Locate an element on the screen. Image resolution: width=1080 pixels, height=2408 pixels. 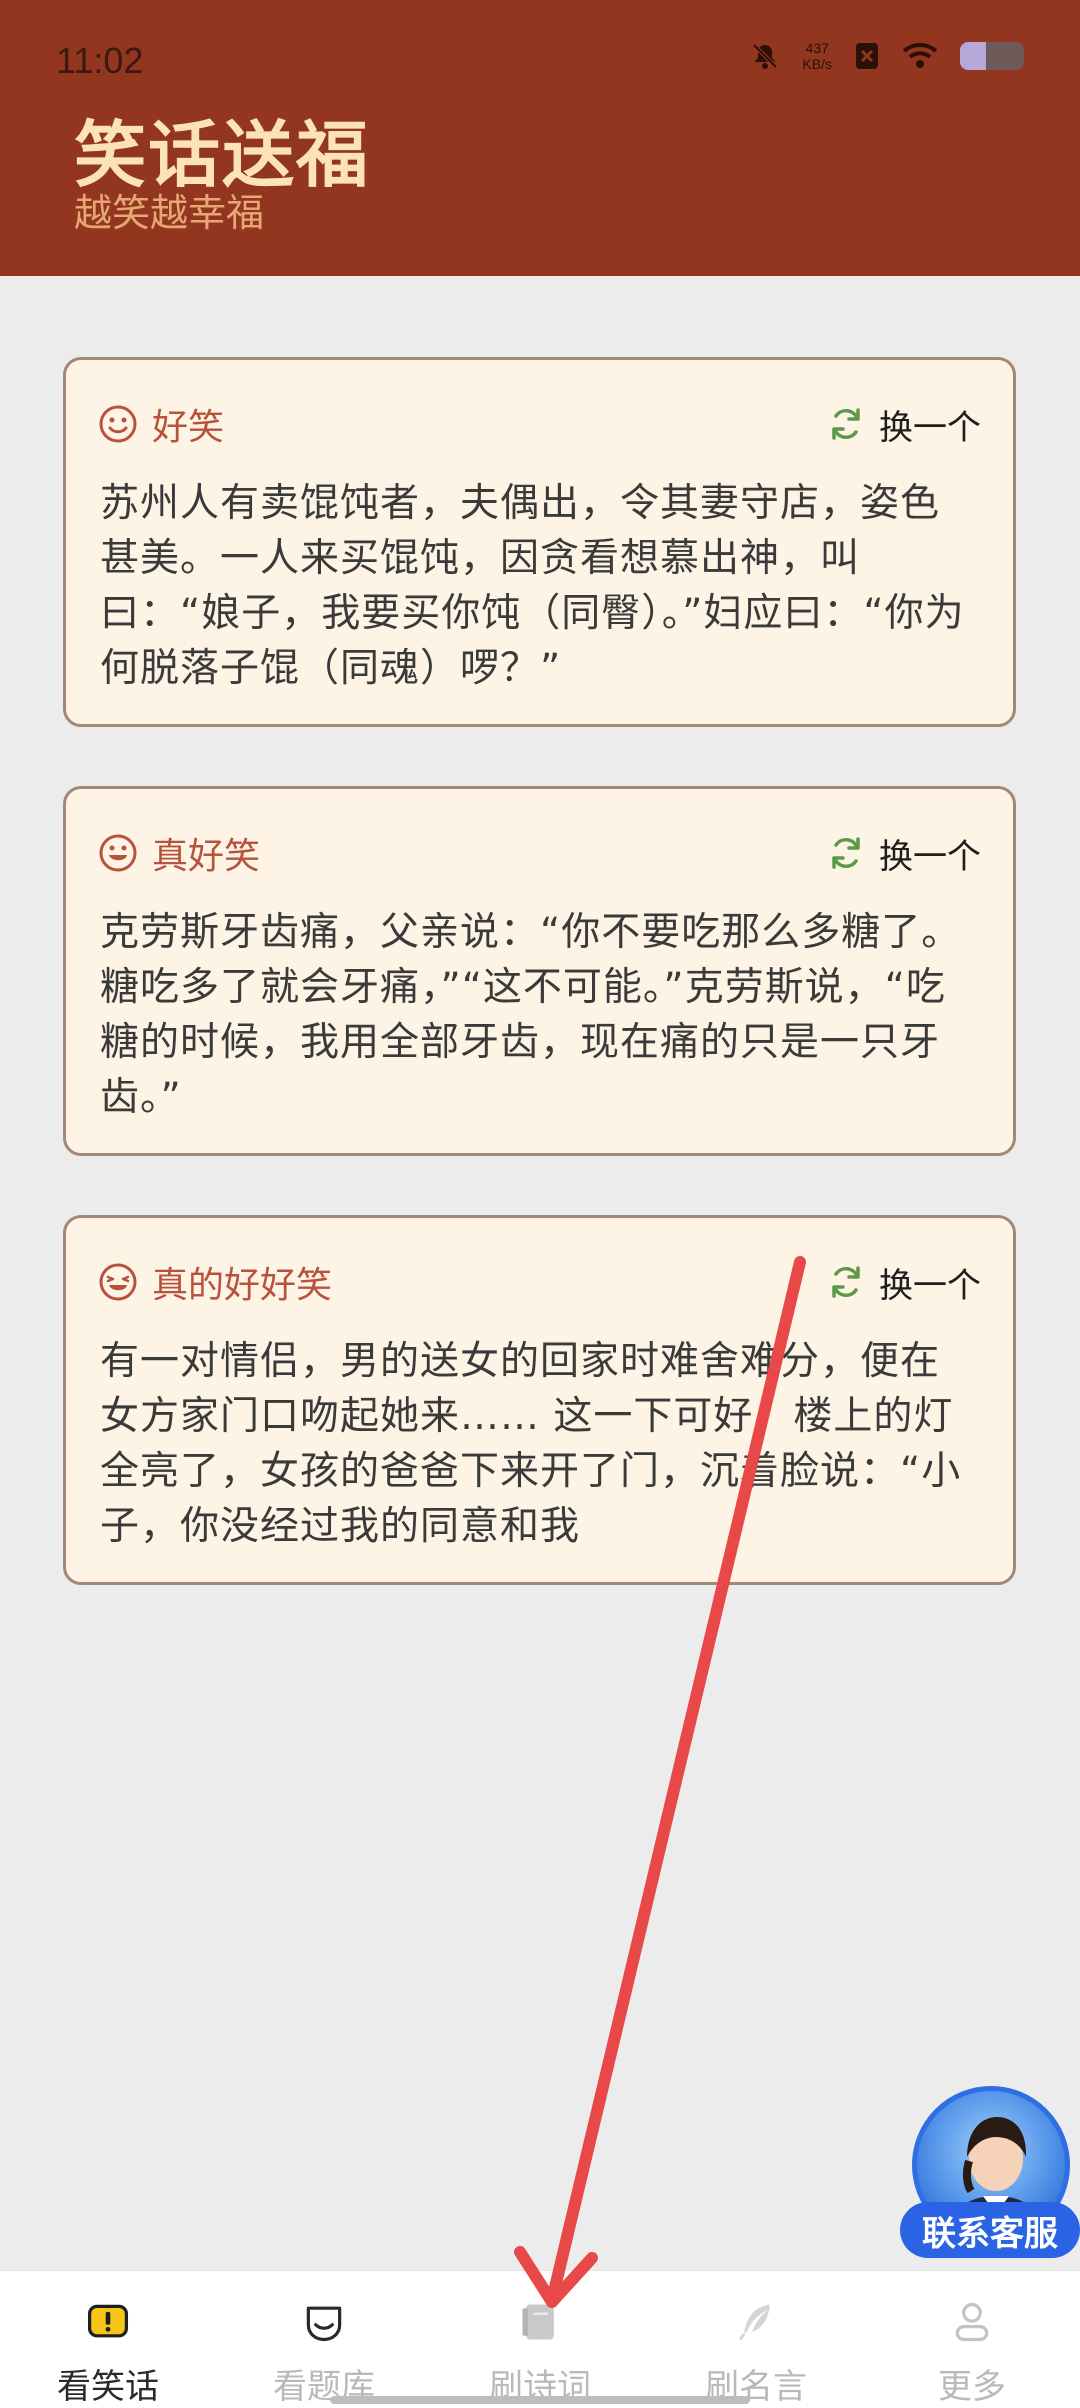
grin-icon is located at coordinates (118, 853).